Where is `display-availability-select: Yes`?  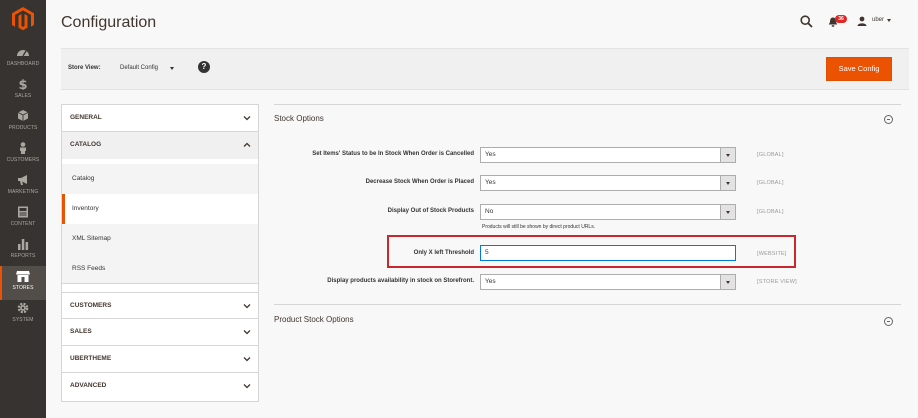 display-availability-select: Yes is located at coordinates (608, 282).